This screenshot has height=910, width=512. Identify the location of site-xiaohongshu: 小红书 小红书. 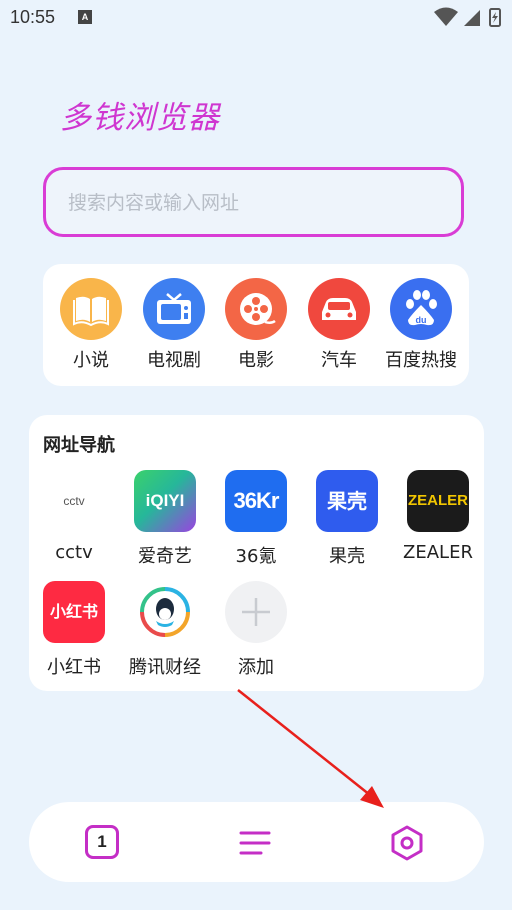
(74, 630).